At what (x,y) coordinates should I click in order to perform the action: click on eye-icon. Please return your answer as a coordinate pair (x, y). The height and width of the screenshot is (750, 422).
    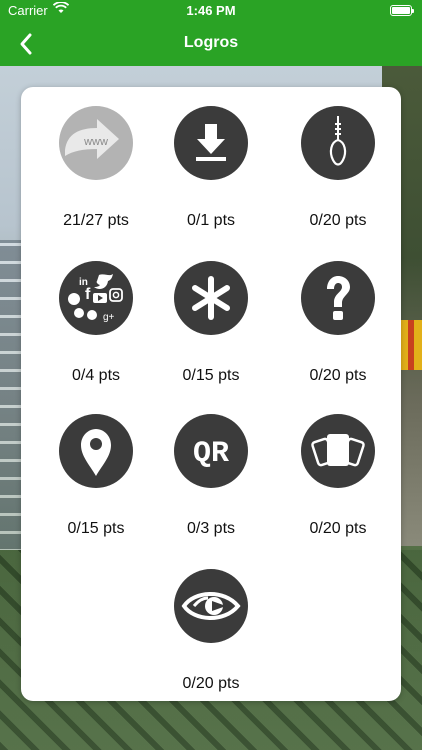
    Looking at the image, I should click on (211, 606).